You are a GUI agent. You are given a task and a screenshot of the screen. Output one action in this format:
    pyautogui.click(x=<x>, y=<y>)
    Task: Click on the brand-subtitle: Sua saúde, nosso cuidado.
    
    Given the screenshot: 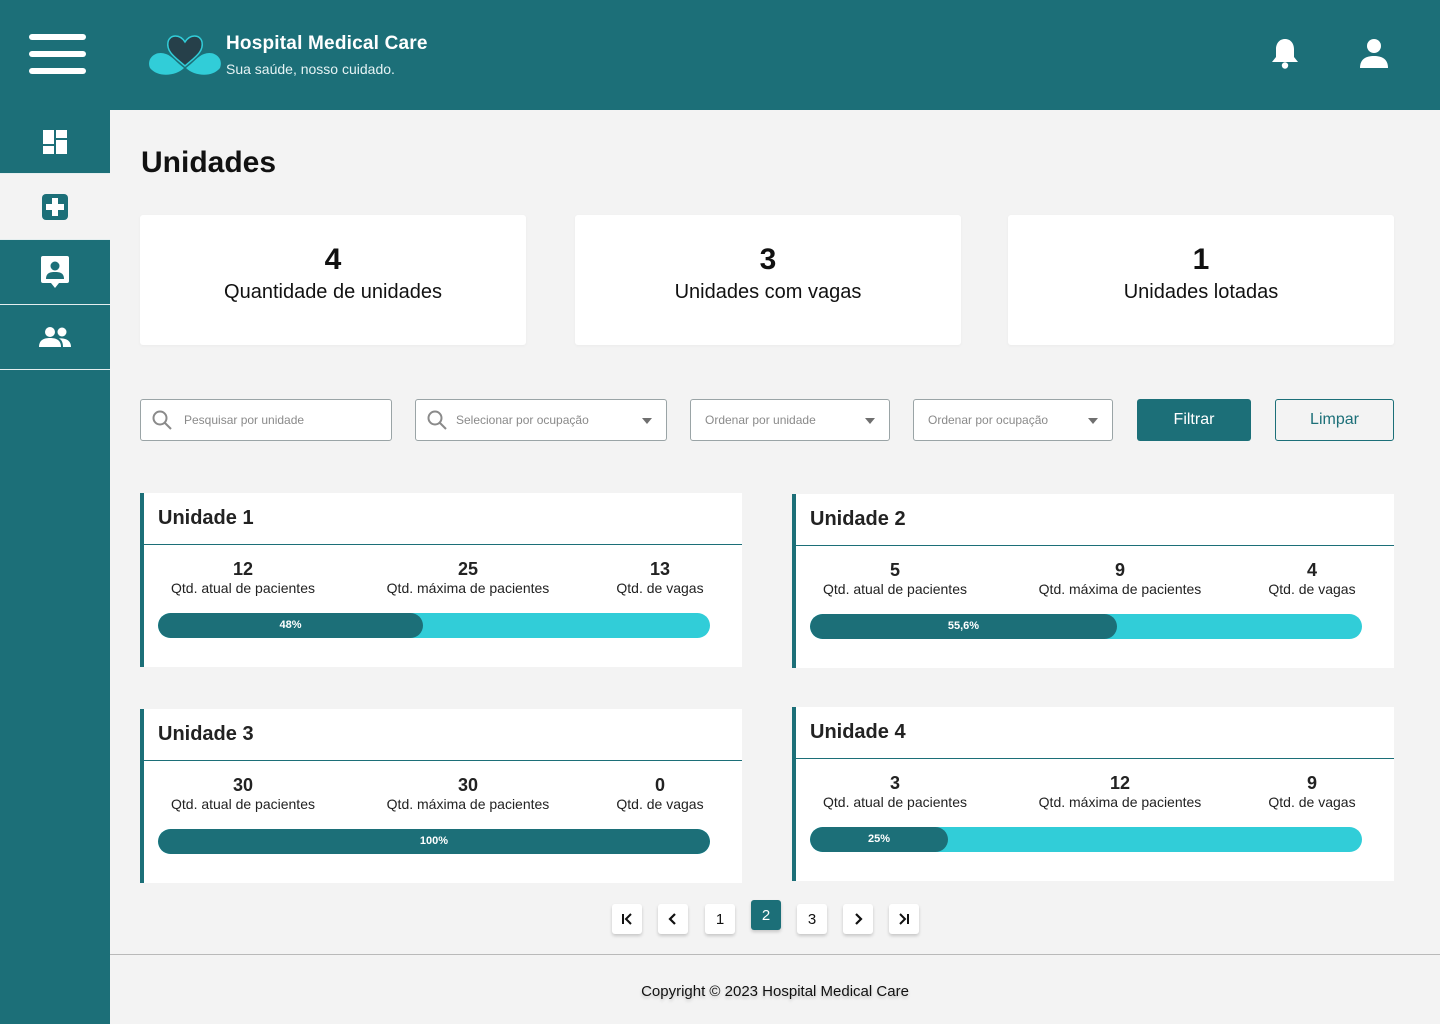 What is the action you would take?
    pyautogui.click(x=310, y=69)
    